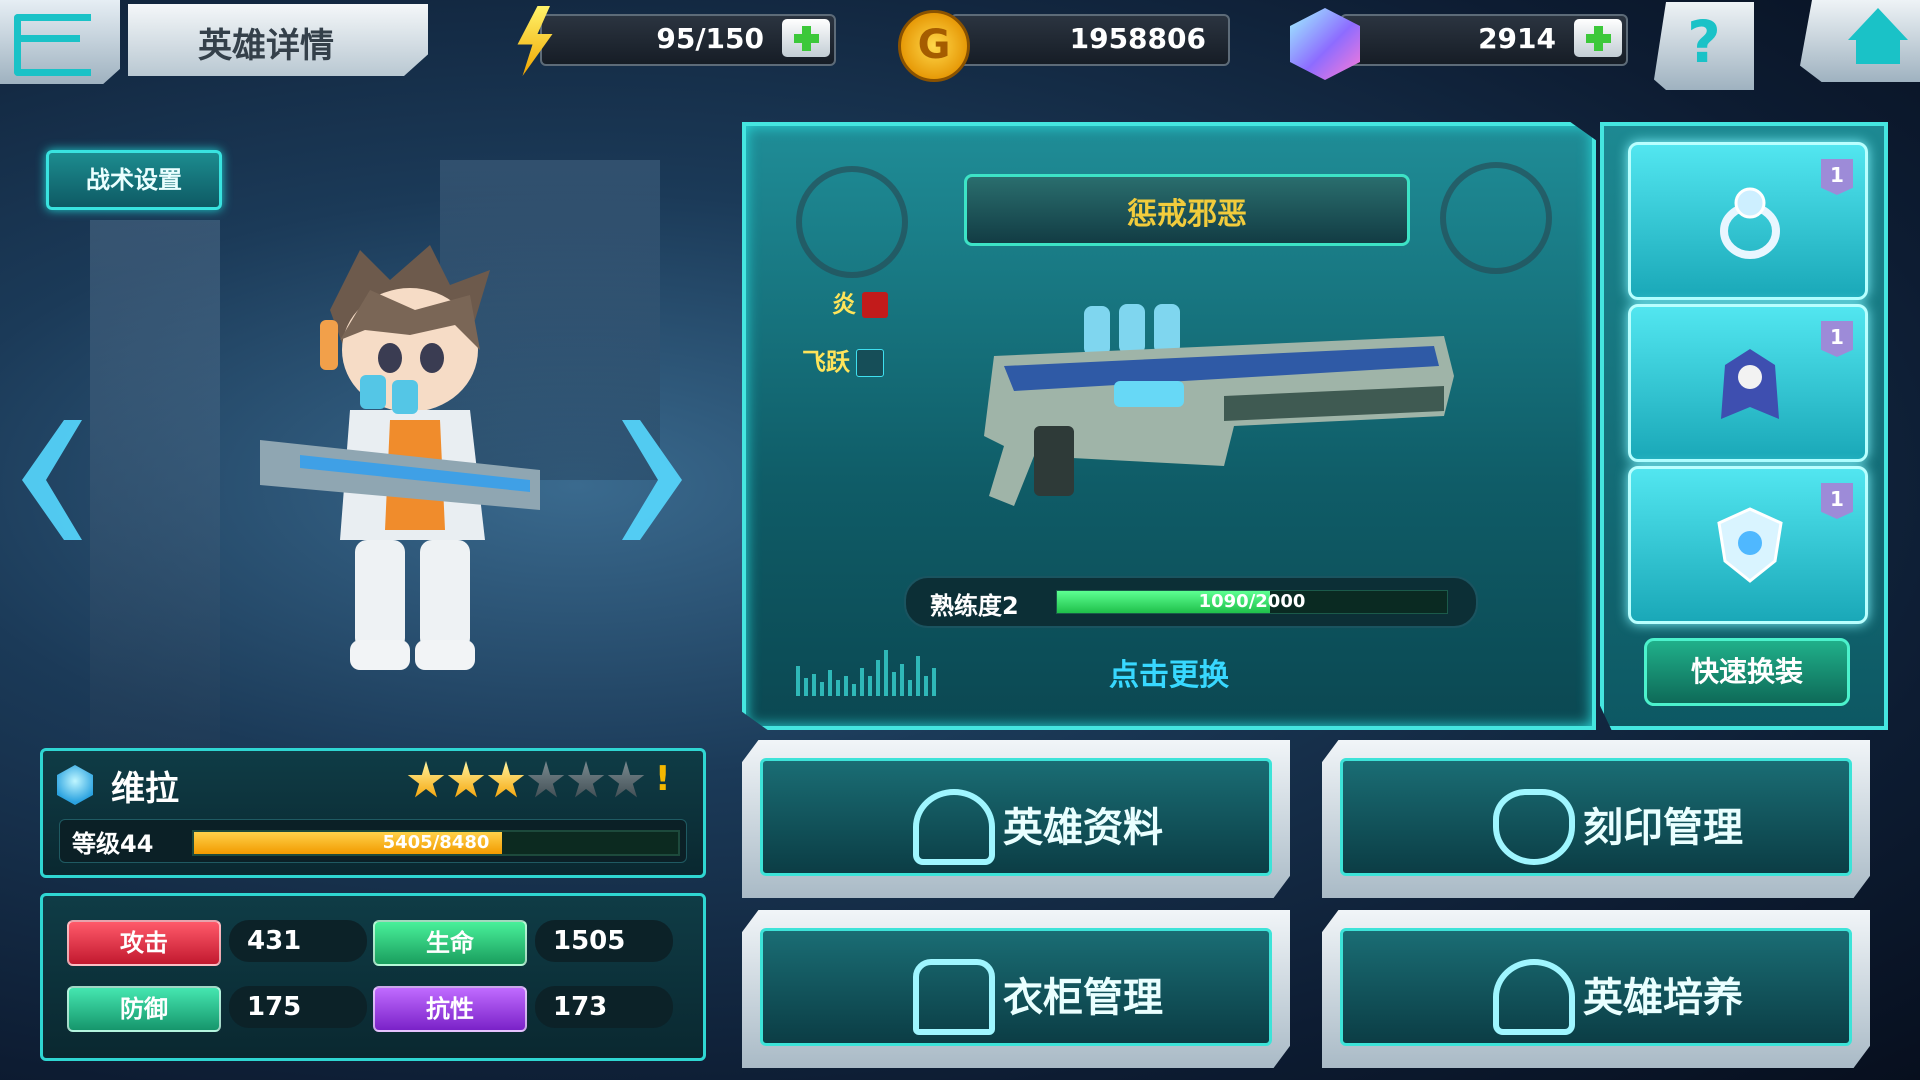  I want to click on weapon-name-box: 惩戒邪恶, so click(1187, 210).